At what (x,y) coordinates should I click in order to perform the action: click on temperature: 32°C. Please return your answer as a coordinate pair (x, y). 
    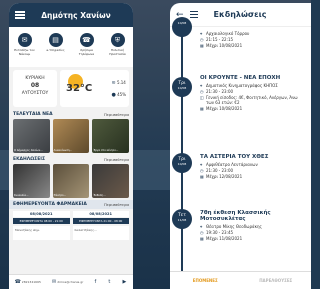
    Looking at the image, I should click on (79, 88).